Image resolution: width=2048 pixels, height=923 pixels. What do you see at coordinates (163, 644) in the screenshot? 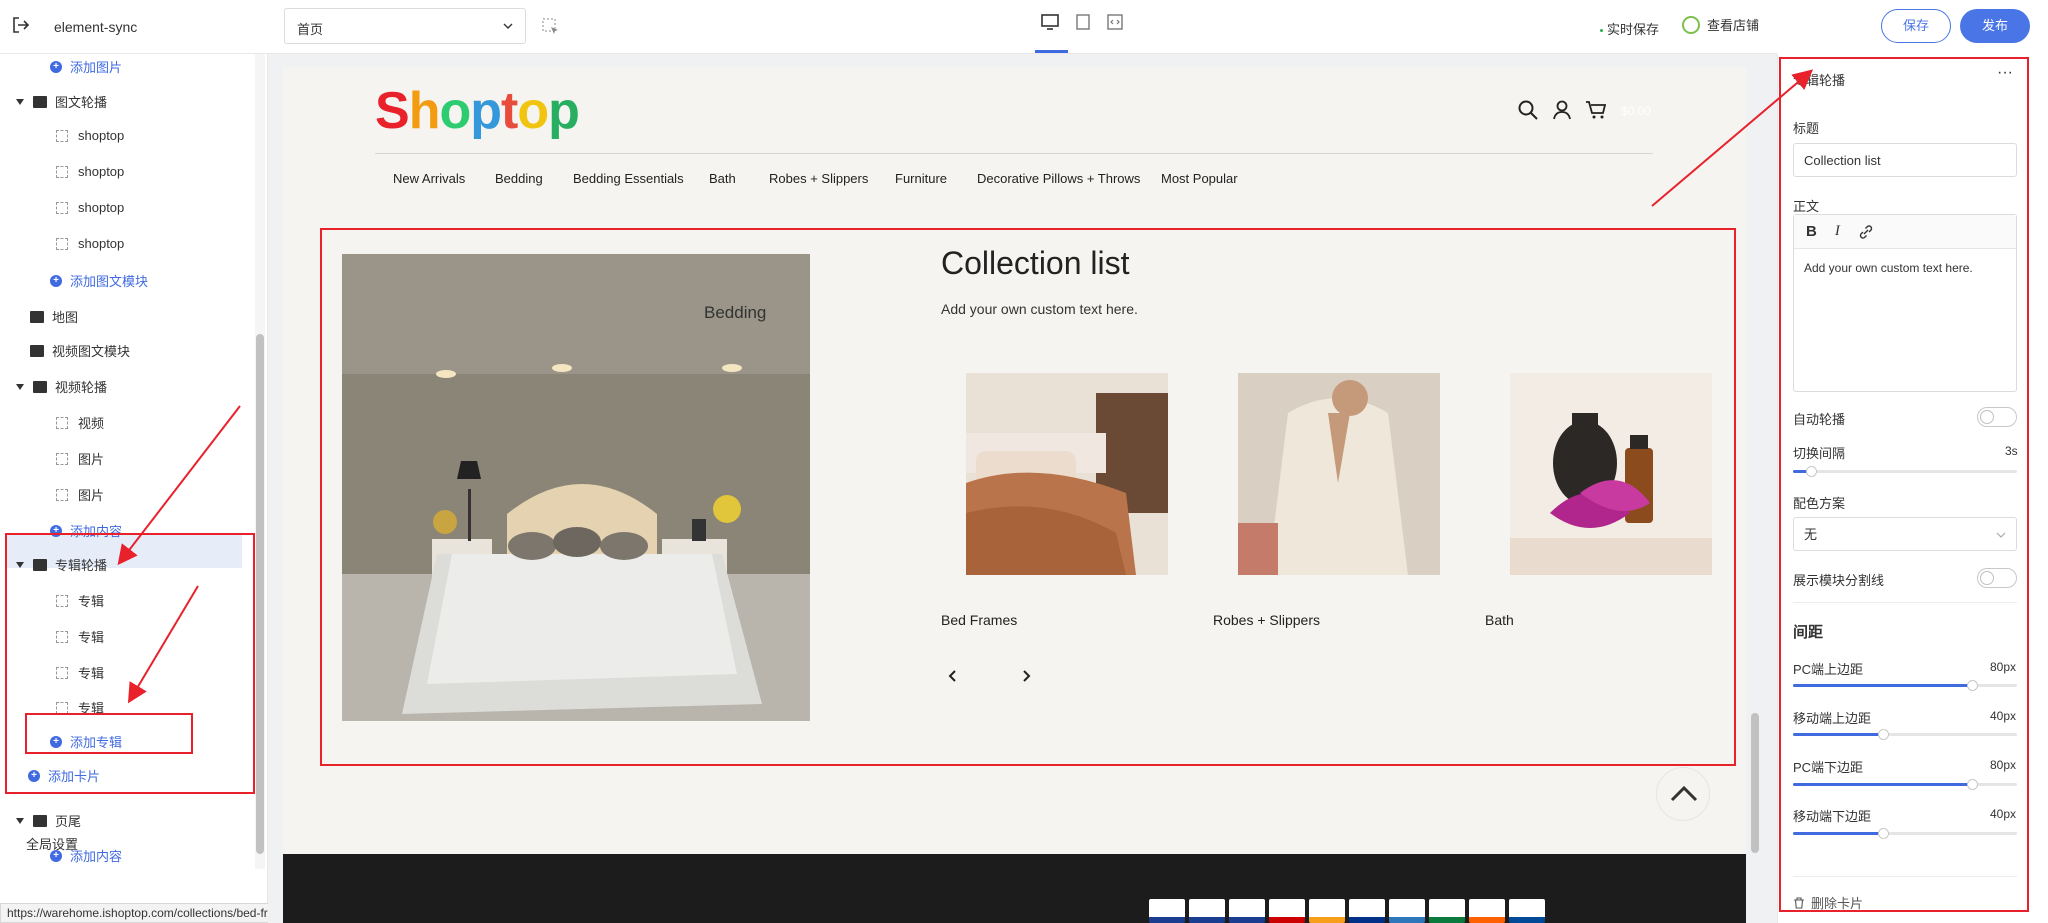
I see `arrow-to-add-collection` at bounding box center [163, 644].